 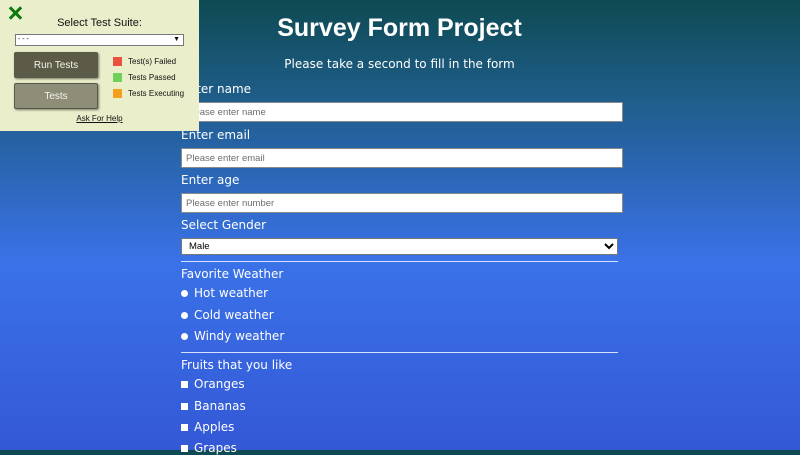 I want to click on gender-select: Male, so click(x=399, y=246).